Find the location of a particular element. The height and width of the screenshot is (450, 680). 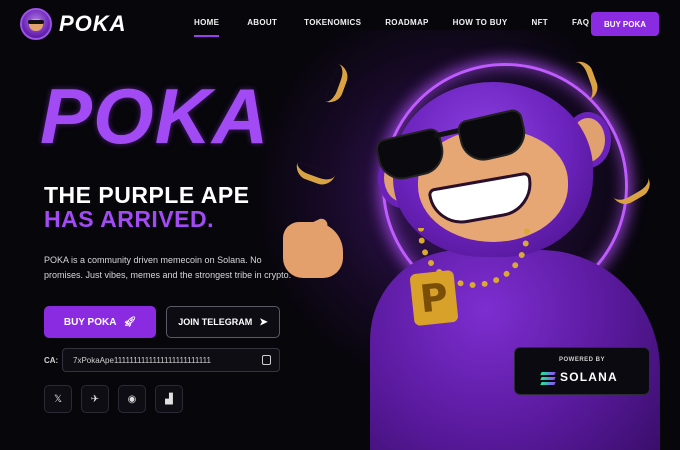

buy-poka-label: BUY POKA is located at coordinates (90, 322).